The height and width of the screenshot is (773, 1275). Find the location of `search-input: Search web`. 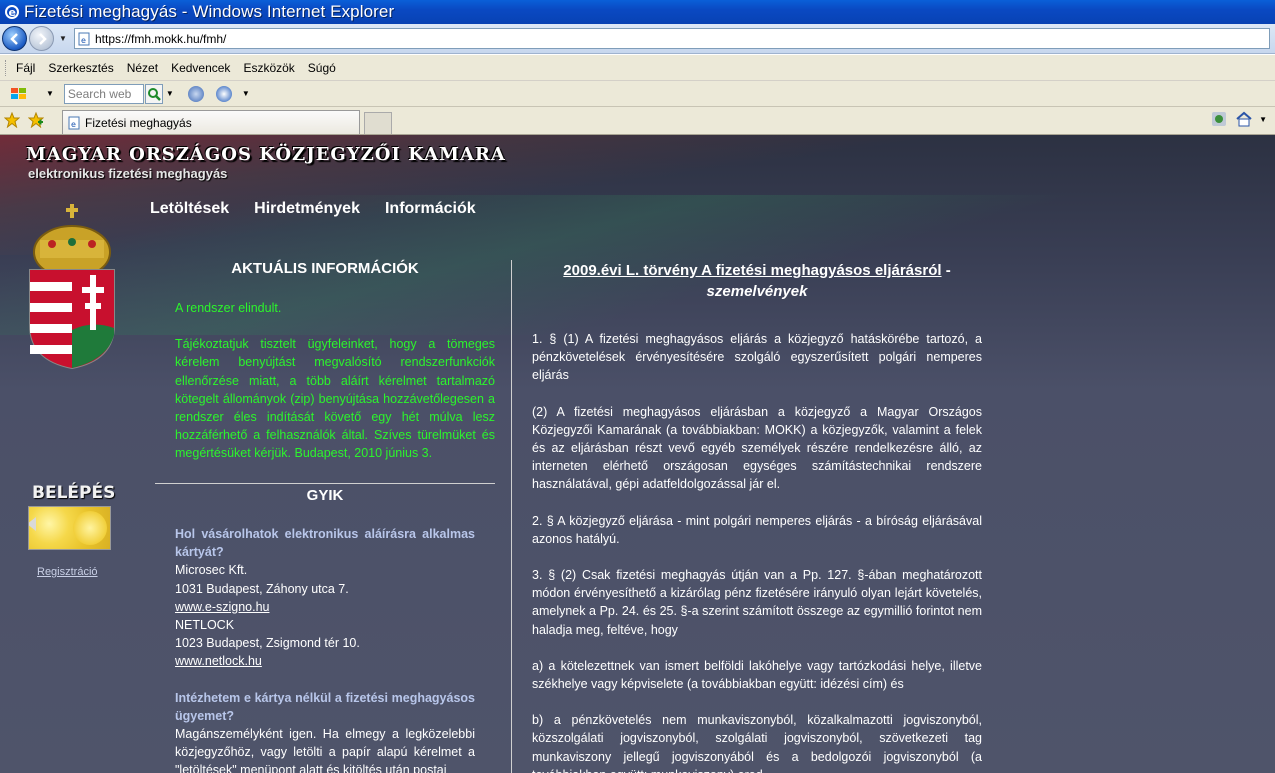

search-input: Search web is located at coordinates (103, 93).